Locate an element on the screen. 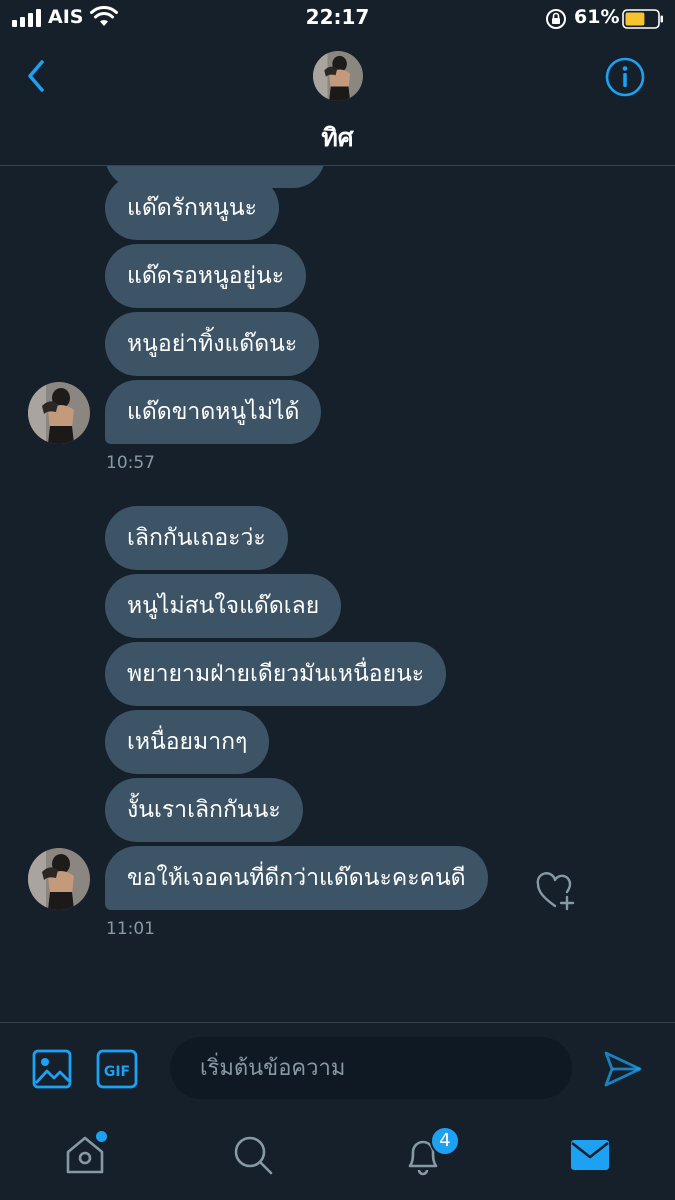 This screenshot has width=675, height=1200. heart-plus-icon is located at coordinates (556, 892).